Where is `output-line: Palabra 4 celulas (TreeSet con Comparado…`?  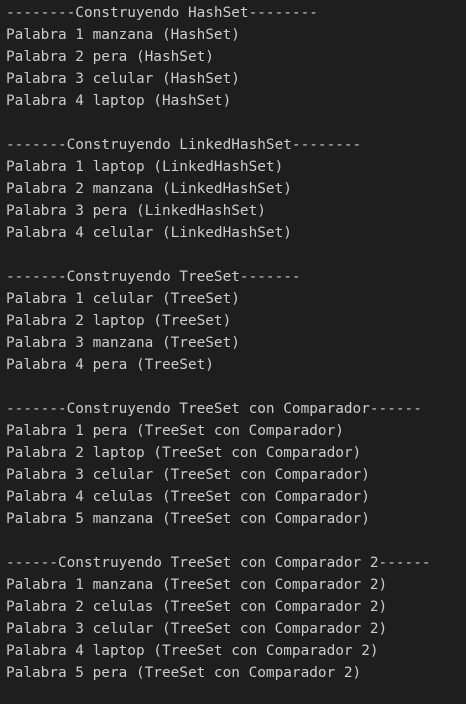 output-line: Palabra 4 celulas (TreeSet con Comparado… is located at coordinates (188, 497).